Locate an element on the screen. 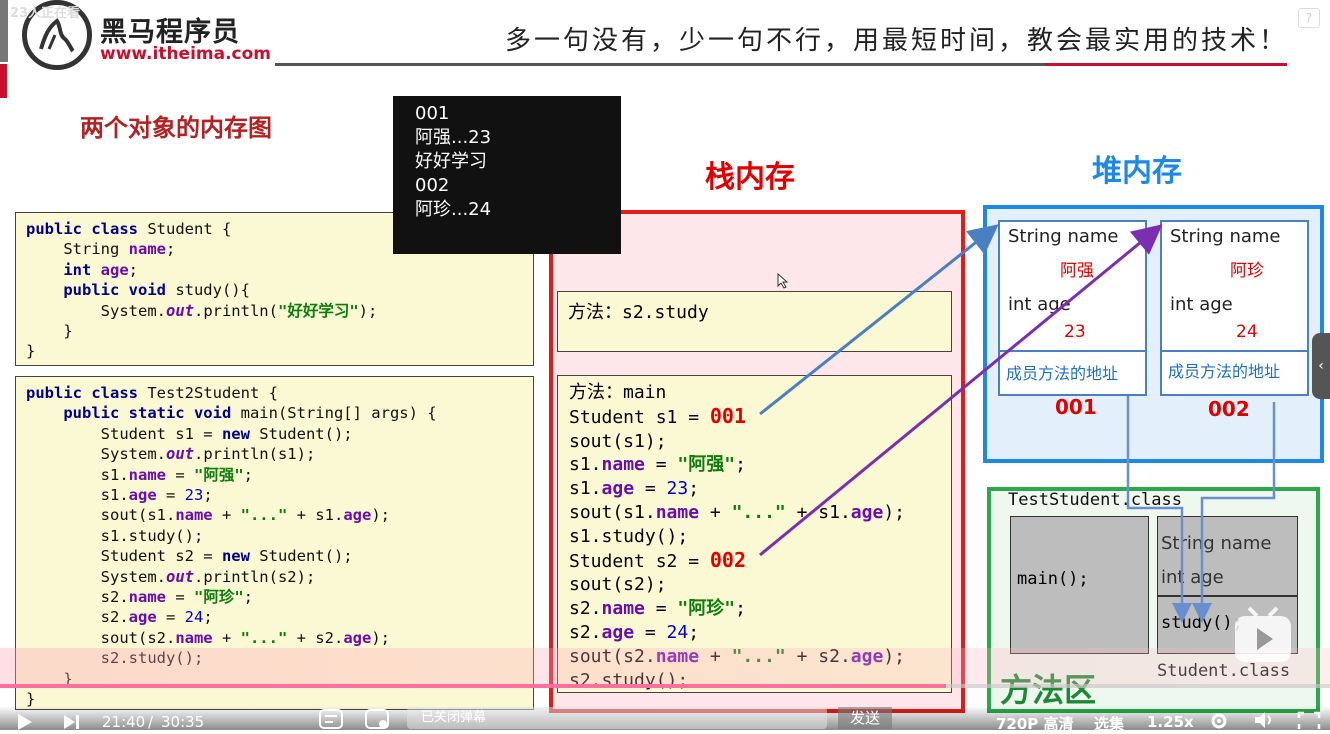  console-line: 阿珍...24 is located at coordinates (453, 209).